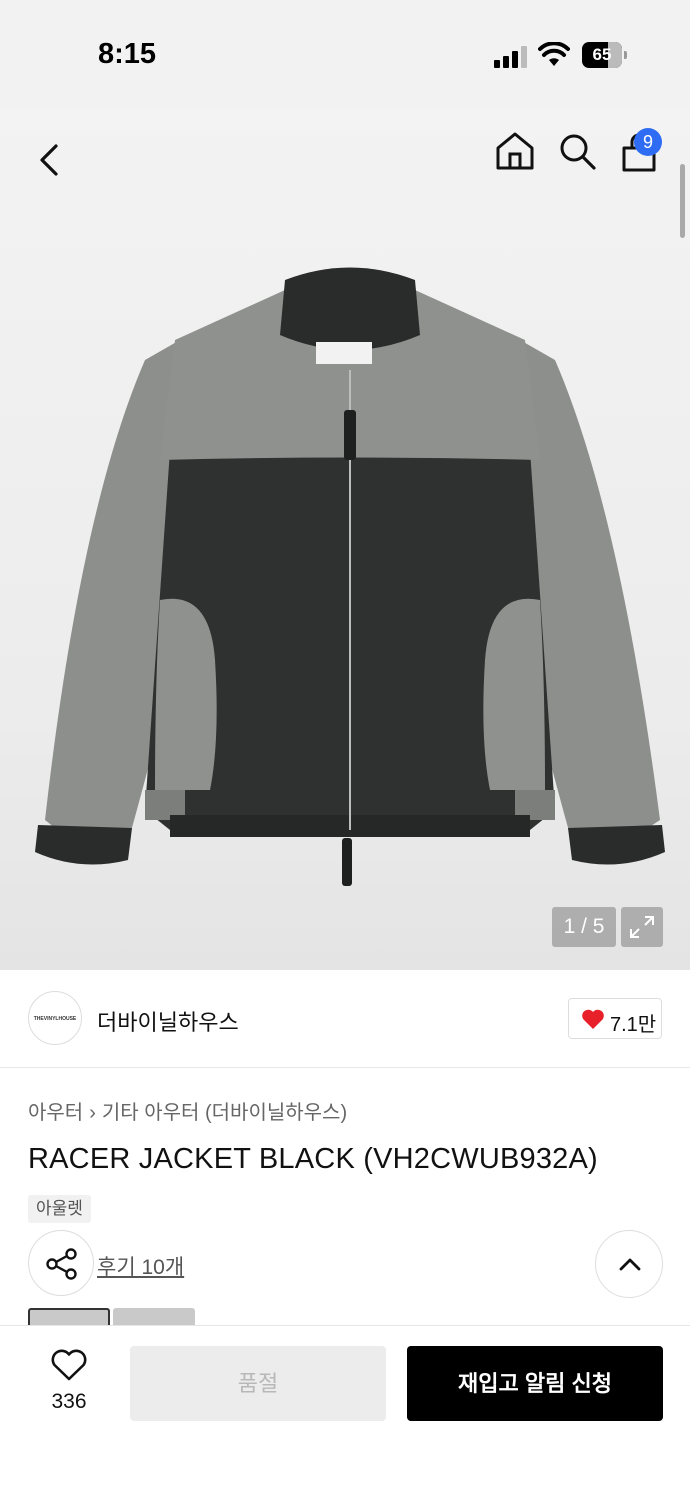 Image resolution: width=690 pixels, height=1500 pixels. Describe the element at coordinates (49, 160) in the screenshot. I see `back-arrow-icon` at that location.